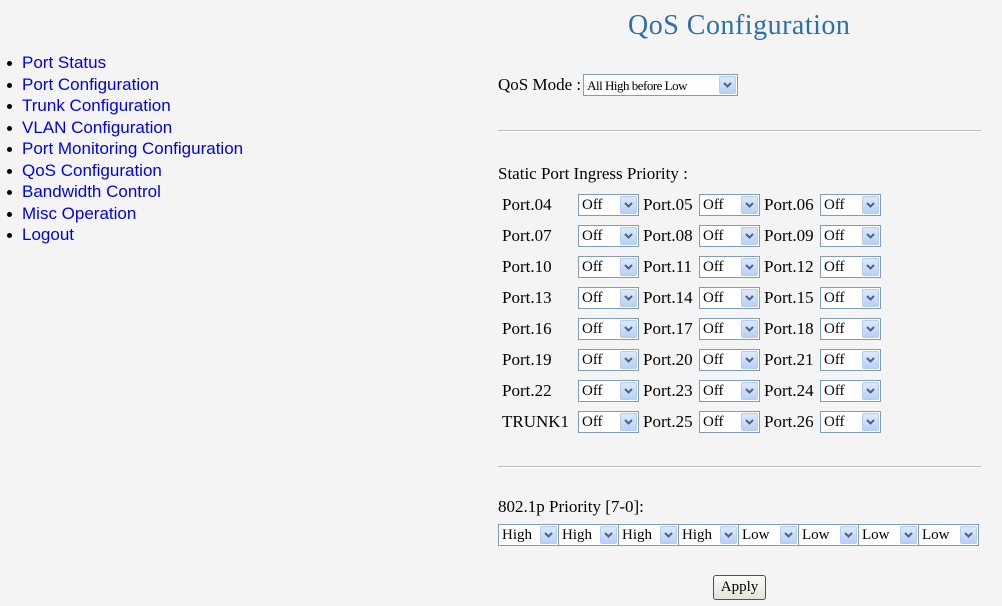  I want to click on nav-link-qos-configuration: QoS Configuration, so click(92, 170).